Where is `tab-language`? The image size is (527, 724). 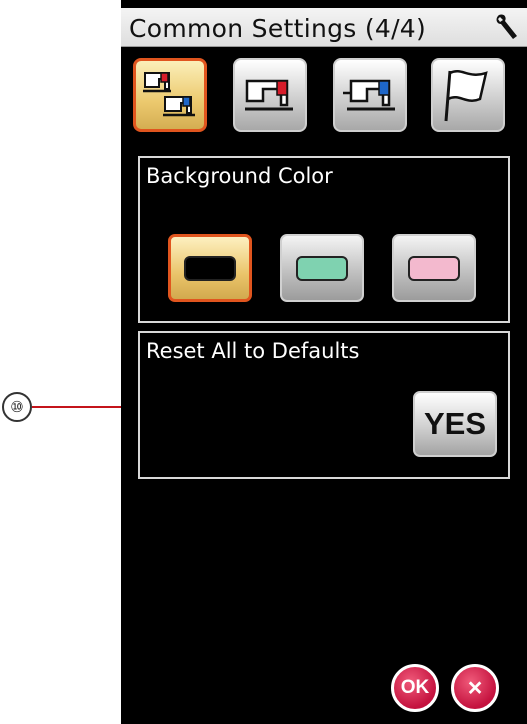
tab-language is located at coordinates (468, 95).